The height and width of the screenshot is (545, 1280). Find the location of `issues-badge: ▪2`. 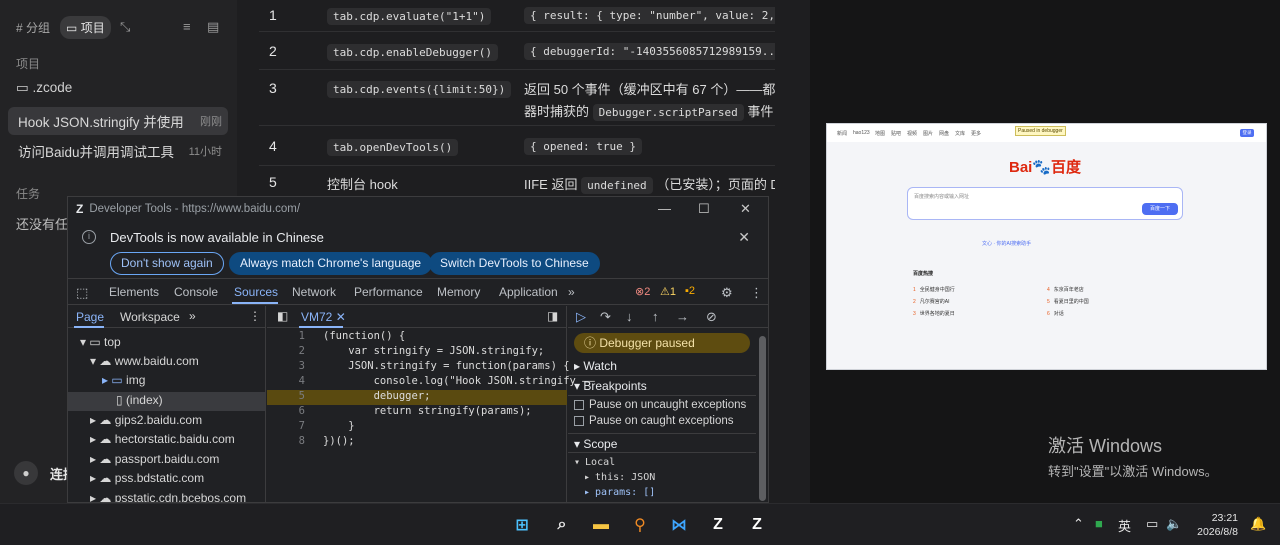

issues-badge: ▪2 is located at coordinates (690, 291).